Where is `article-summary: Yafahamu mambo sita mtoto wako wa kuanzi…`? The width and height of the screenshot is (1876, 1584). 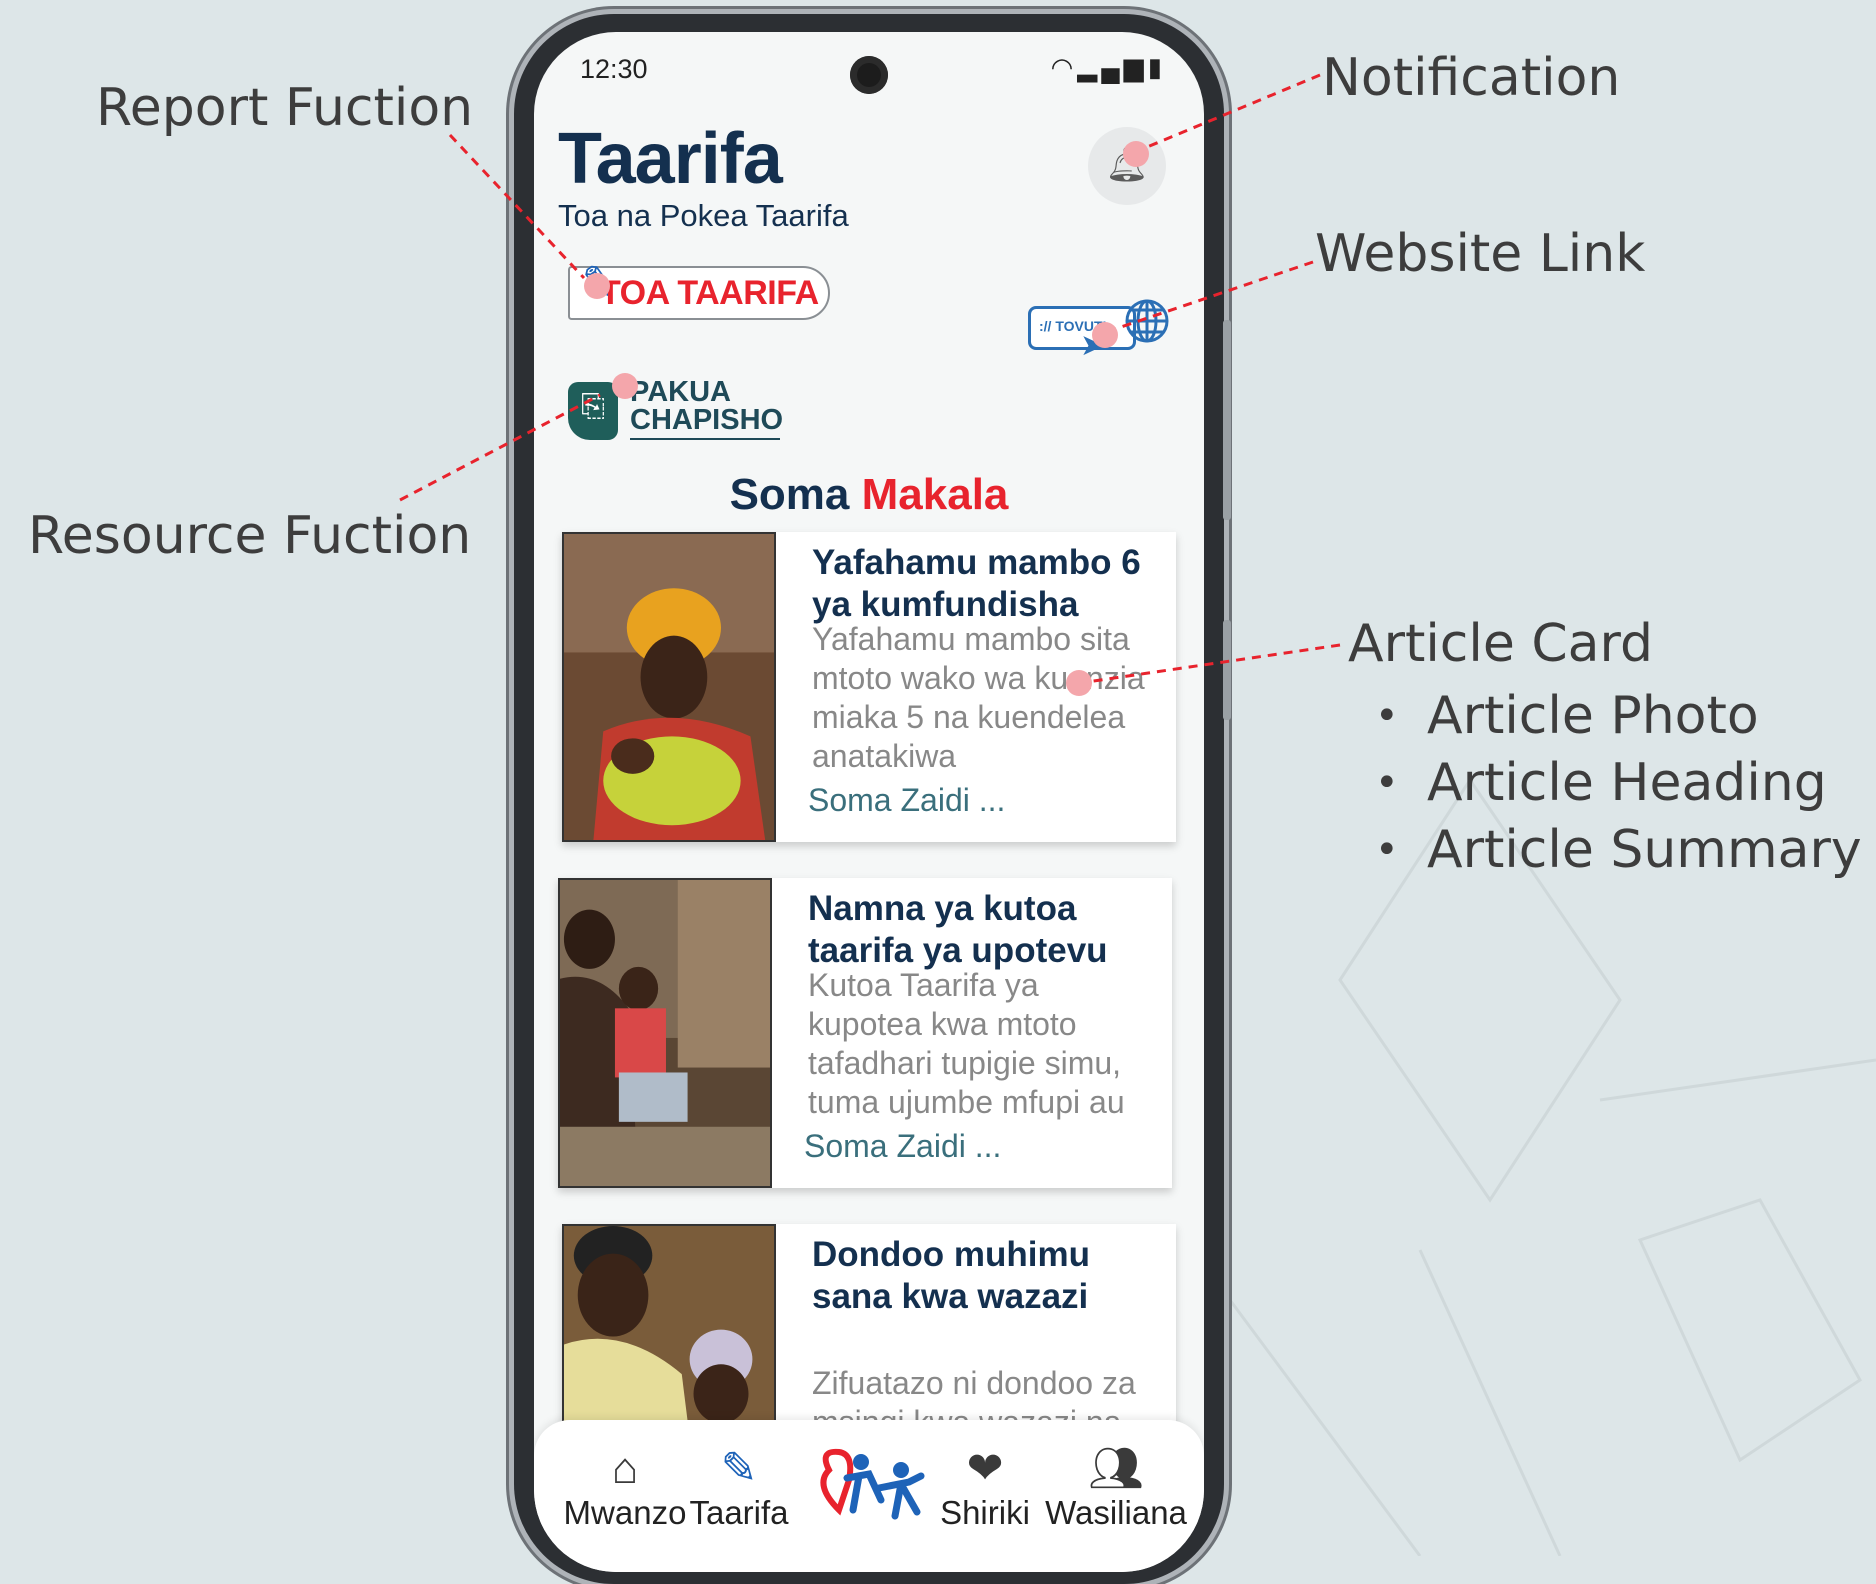
article-summary: Yafahamu mambo sita mtoto wako wa kuanzi… is located at coordinates (978, 697).